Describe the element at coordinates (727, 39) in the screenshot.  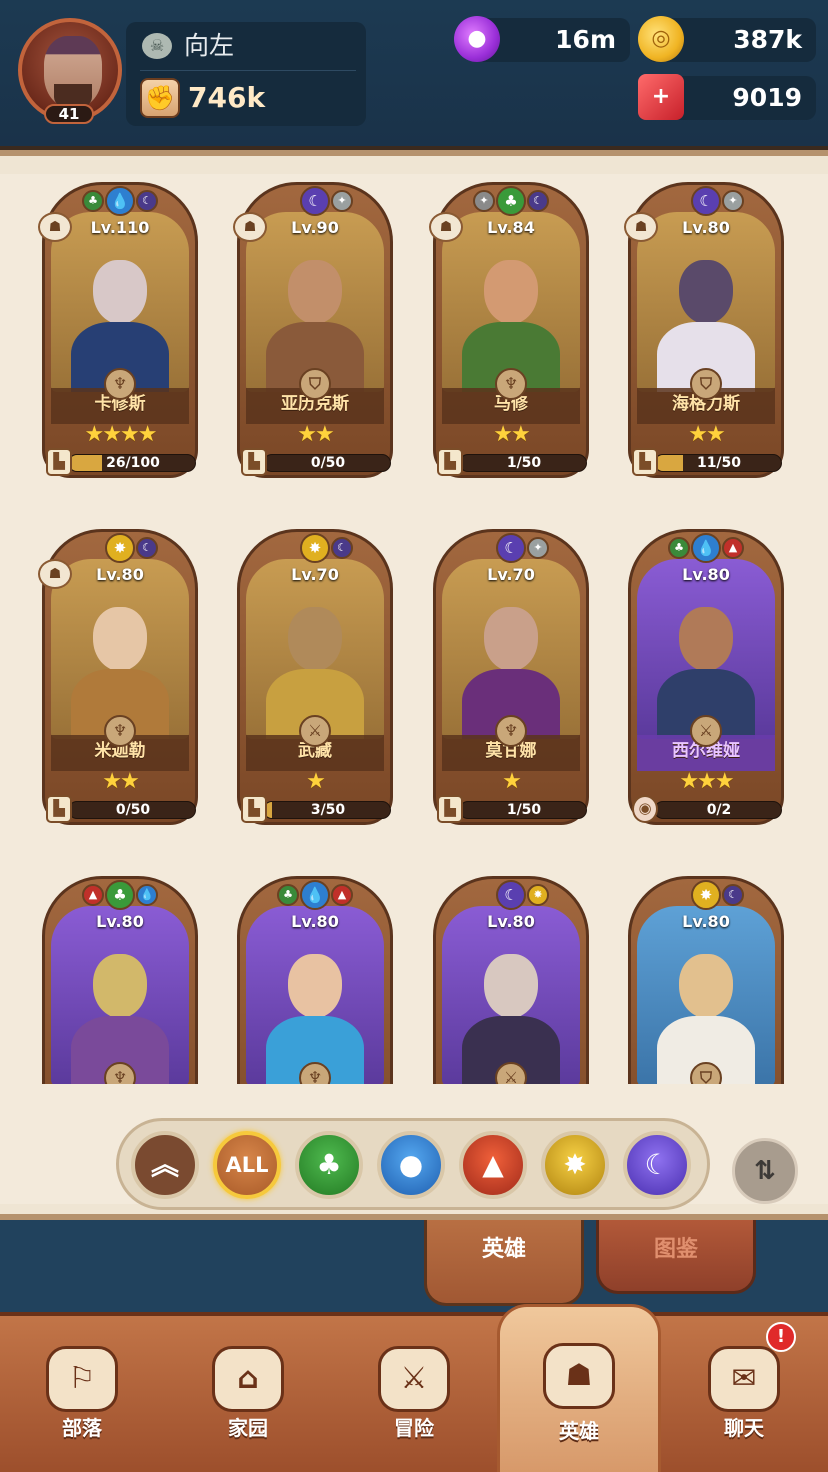
I see `gold-resource: ◎ 387k` at that location.